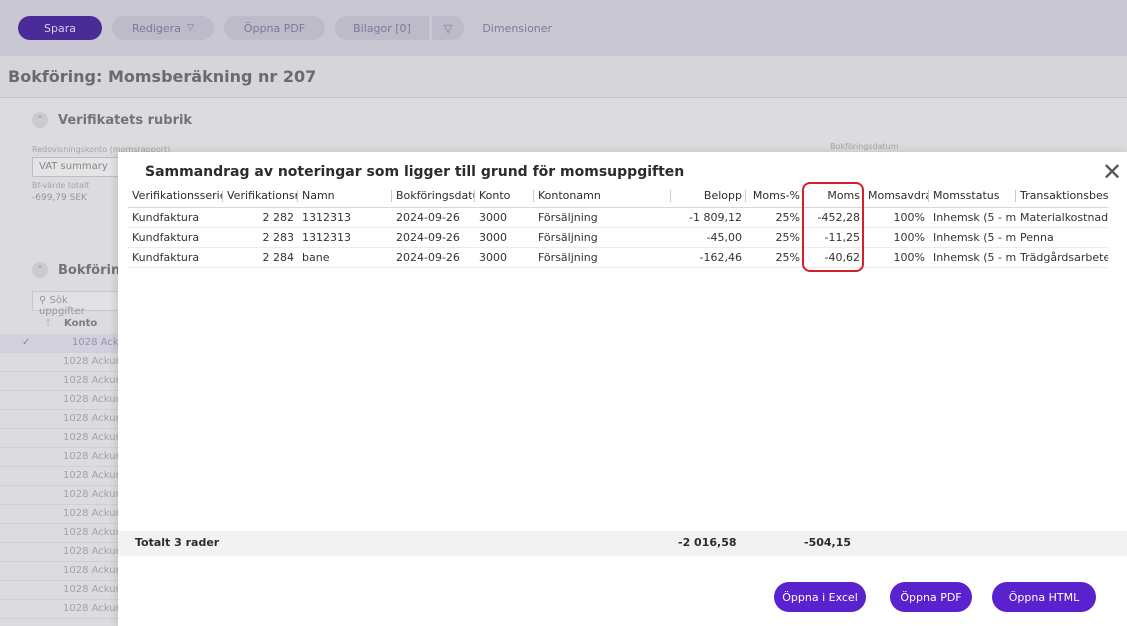  What do you see at coordinates (162, 76) in the screenshot?
I see `page-title: Bokföring: Momsberäkning nr 207` at bounding box center [162, 76].